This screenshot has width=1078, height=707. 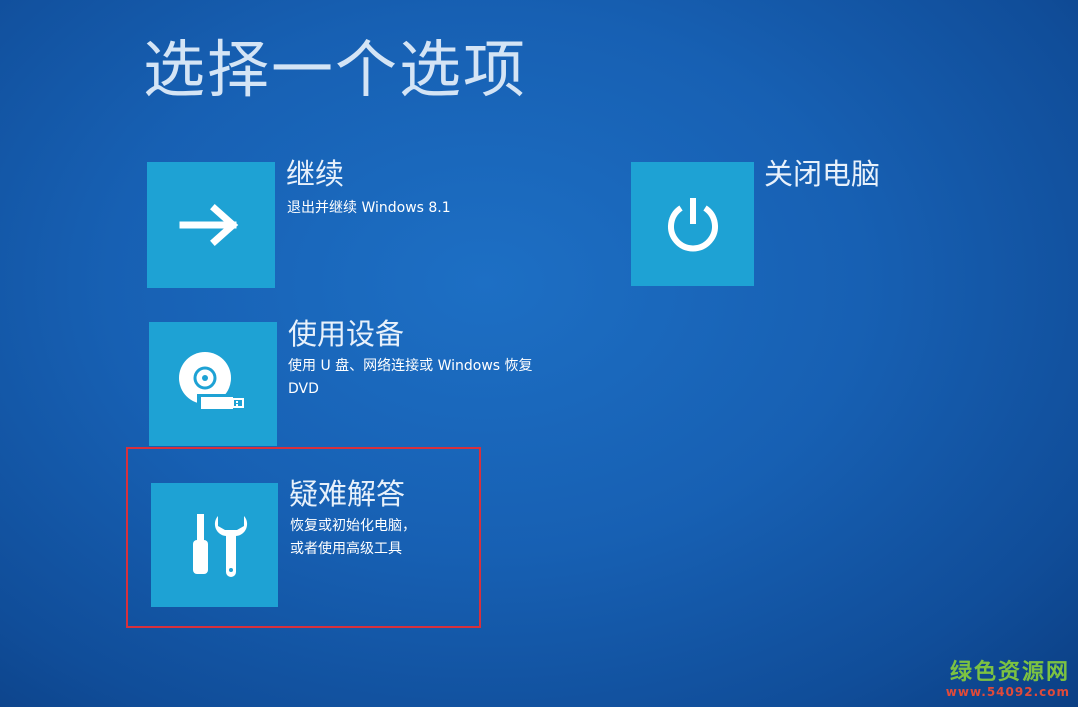 What do you see at coordinates (410, 366) in the screenshot?
I see `use-device-description-line1: 使用 U 盘、网络连接或 Windows 恢复` at bounding box center [410, 366].